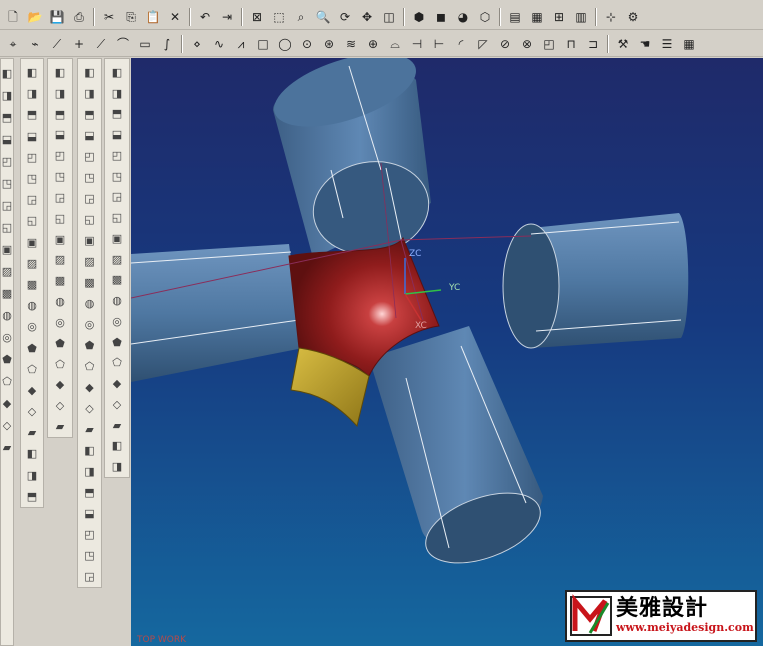 Image resolution: width=763 pixels, height=646 pixels. Describe the element at coordinates (117, 446) in the screenshot. I see `extract-icon: ◧` at that location.